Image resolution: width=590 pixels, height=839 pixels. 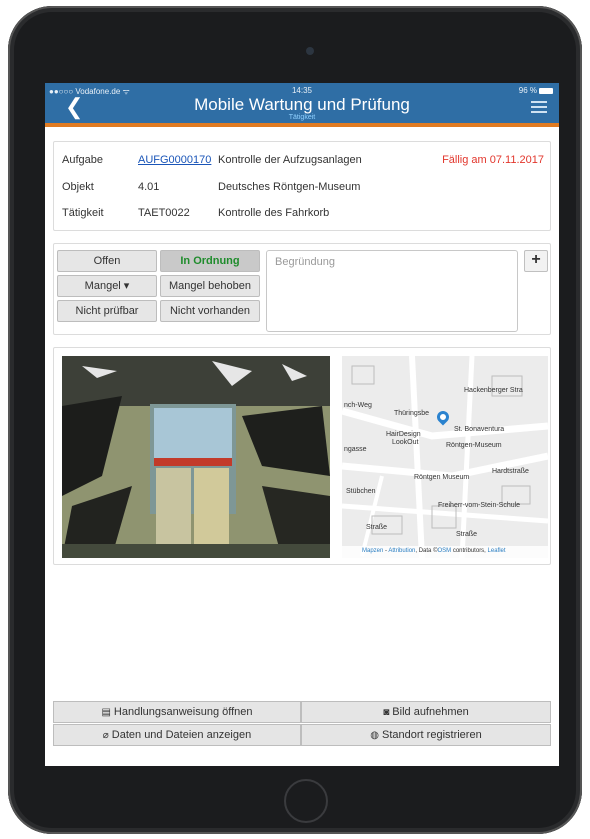 I want to click on map-label: Freiherr-vom-Stein-Schule, so click(x=479, y=505).